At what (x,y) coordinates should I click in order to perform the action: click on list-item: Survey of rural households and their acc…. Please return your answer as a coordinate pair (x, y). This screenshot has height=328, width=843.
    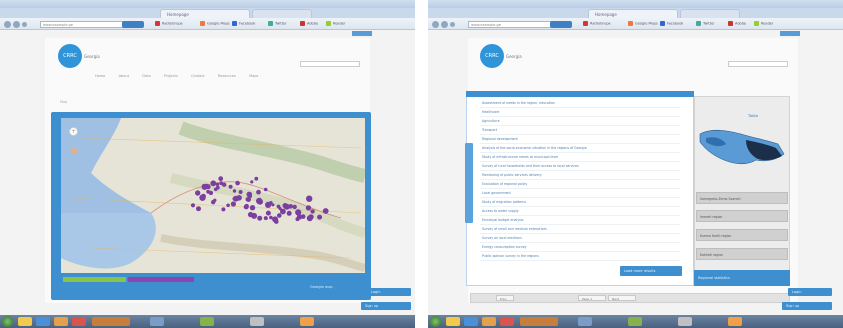
    Looking at the image, I should click on (542, 166).